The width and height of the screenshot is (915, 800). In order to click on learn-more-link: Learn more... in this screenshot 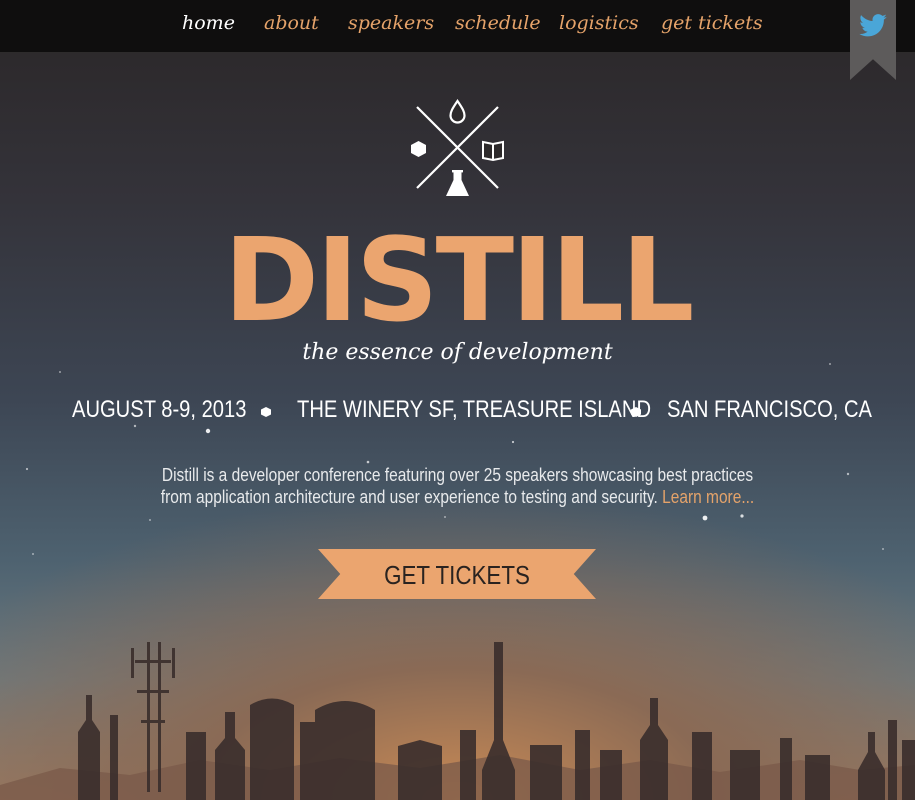, I will do `click(708, 497)`.